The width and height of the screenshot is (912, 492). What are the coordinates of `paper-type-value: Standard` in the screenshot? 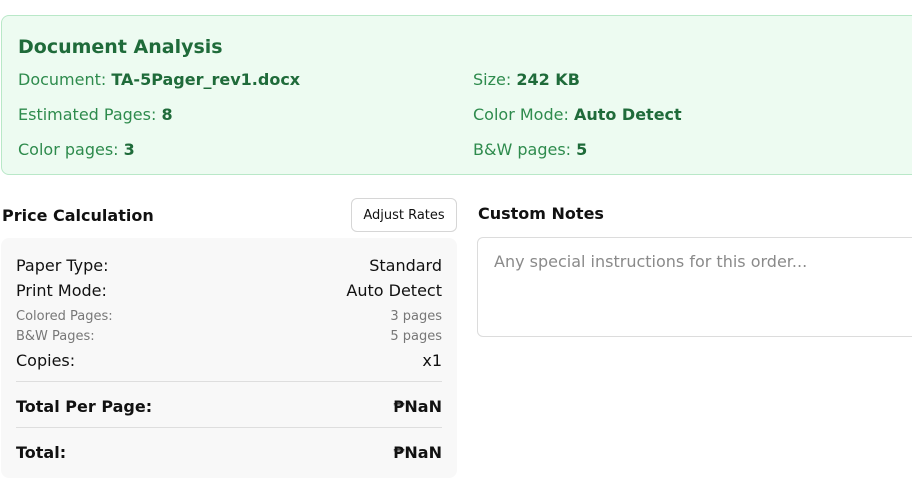 It's located at (405, 265).